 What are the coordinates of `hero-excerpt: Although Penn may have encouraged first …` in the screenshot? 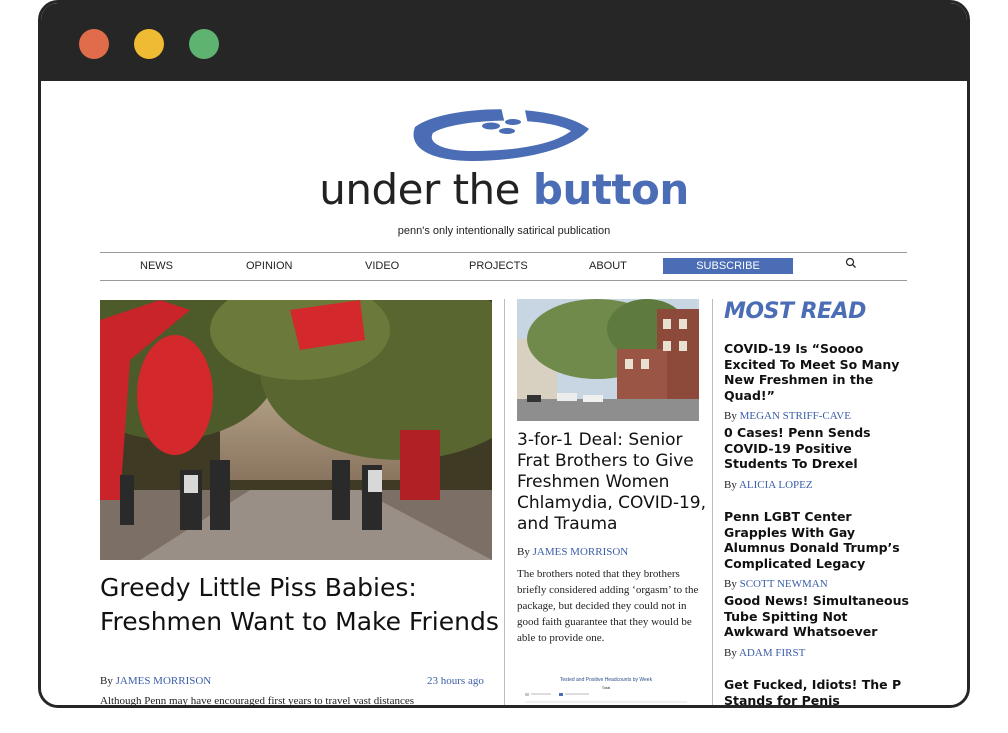 It's located at (257, 701).